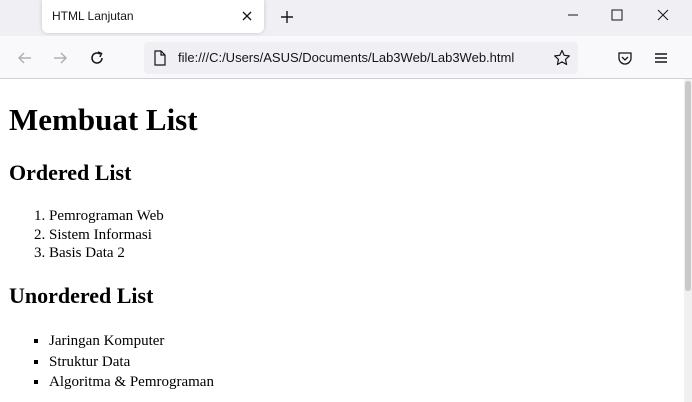 Image resolution: width=692 pixels, height=402 pixels. I want to click on back-arrow-icon, so click(25, 58).